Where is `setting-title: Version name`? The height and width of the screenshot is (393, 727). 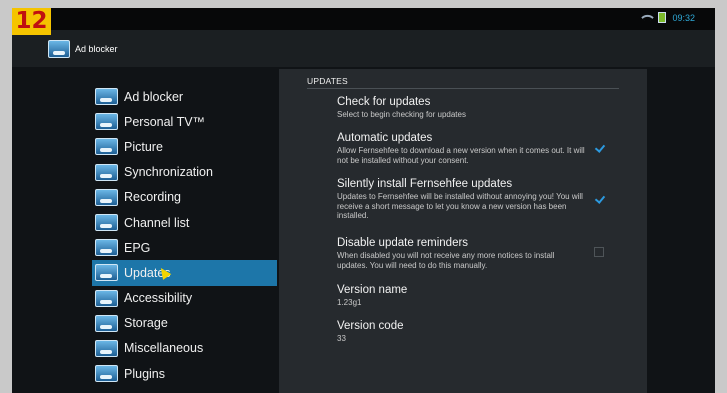
setting-title: Version name is located at coordinates (372, 290).